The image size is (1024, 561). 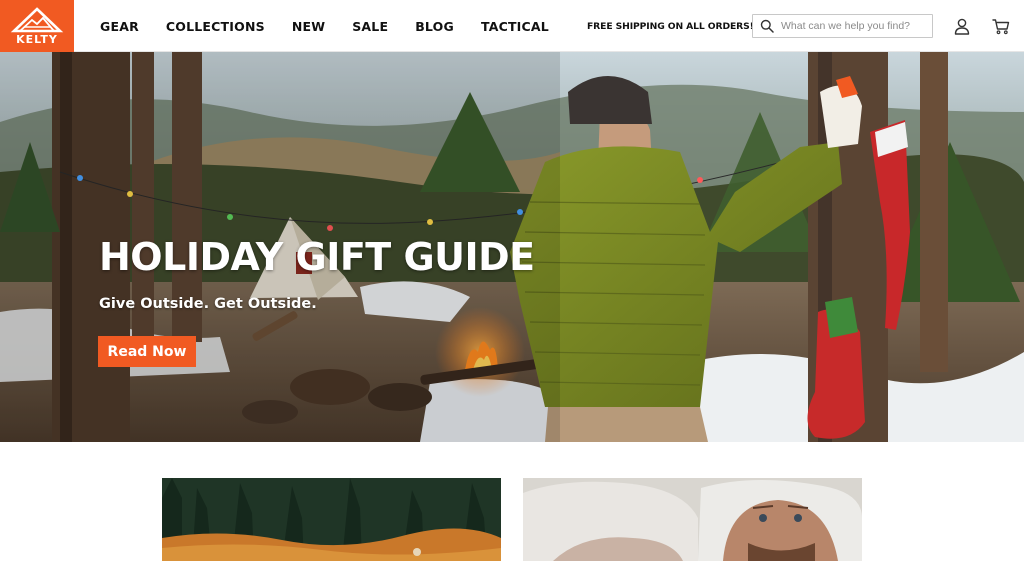 What do you see at coordinates (434, 26) in the screenshot?
I see `nav-blog: BLOG` at bounding box center [434, 26].